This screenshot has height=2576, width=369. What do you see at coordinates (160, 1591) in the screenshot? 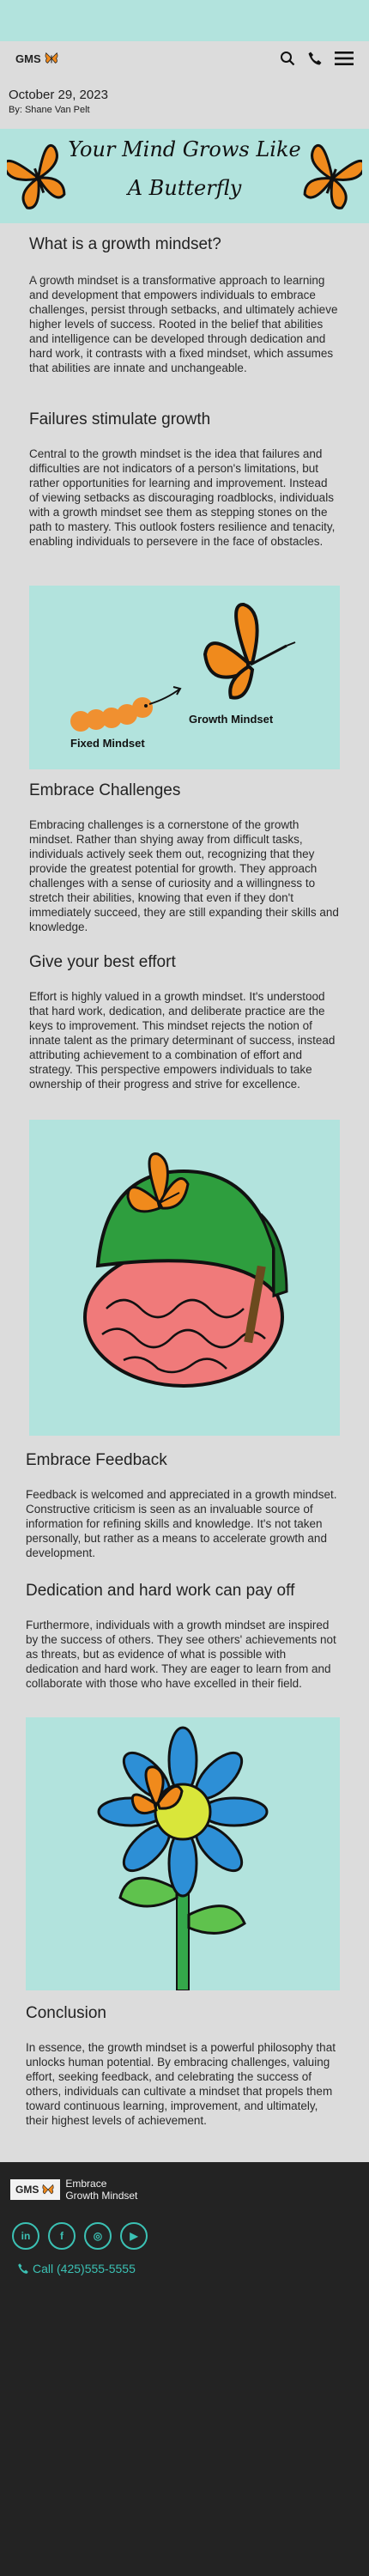
I see `section-heading: Dedication and hard work can pay off` at bounding box center [160, 1591].